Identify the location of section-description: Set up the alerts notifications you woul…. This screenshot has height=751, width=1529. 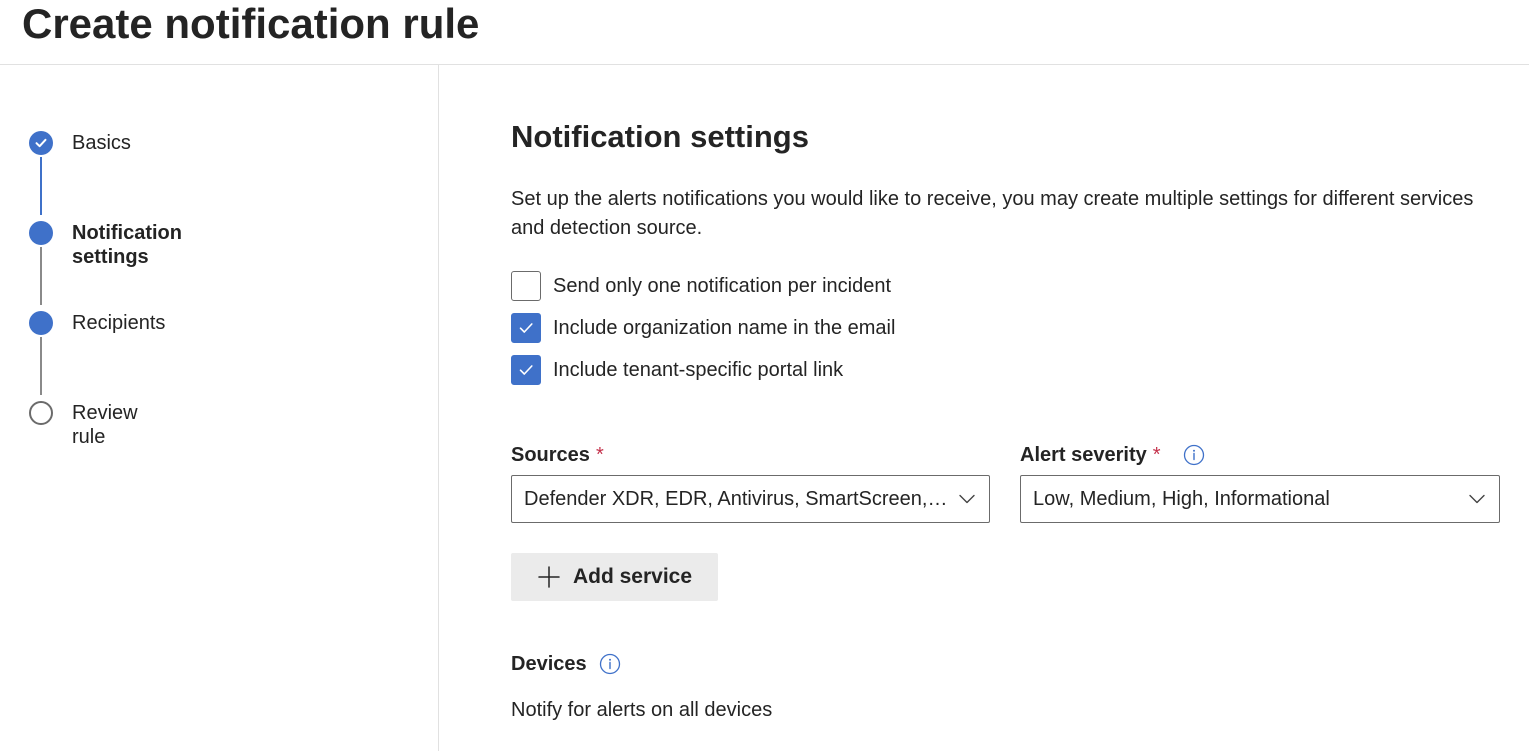
(992, 213).